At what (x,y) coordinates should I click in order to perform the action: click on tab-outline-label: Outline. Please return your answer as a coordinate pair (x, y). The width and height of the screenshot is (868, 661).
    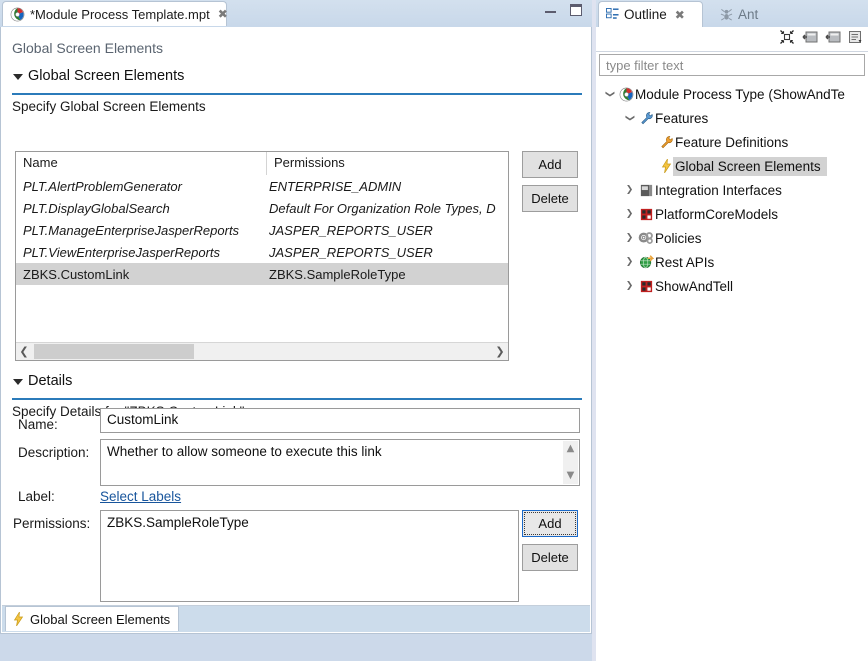
    Looking at the image, I should click on (645, 14).